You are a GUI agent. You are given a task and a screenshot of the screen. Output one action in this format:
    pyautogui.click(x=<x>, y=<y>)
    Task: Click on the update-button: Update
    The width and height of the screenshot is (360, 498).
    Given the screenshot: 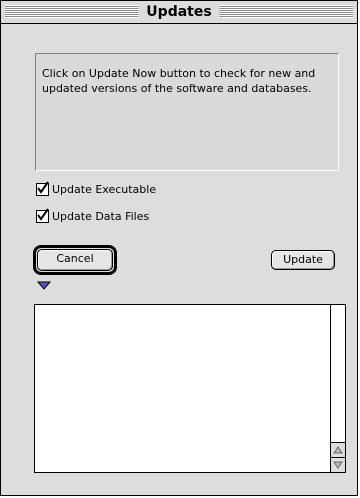 What is the action you would take?
    pyautogui.click(x=303, y=260)
    